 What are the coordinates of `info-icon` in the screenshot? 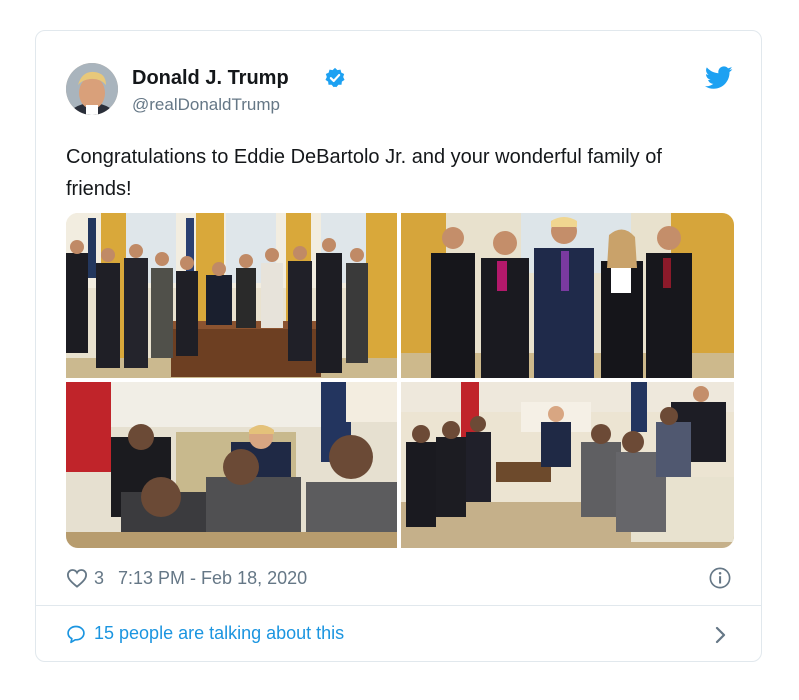 It's located at (720, 578).